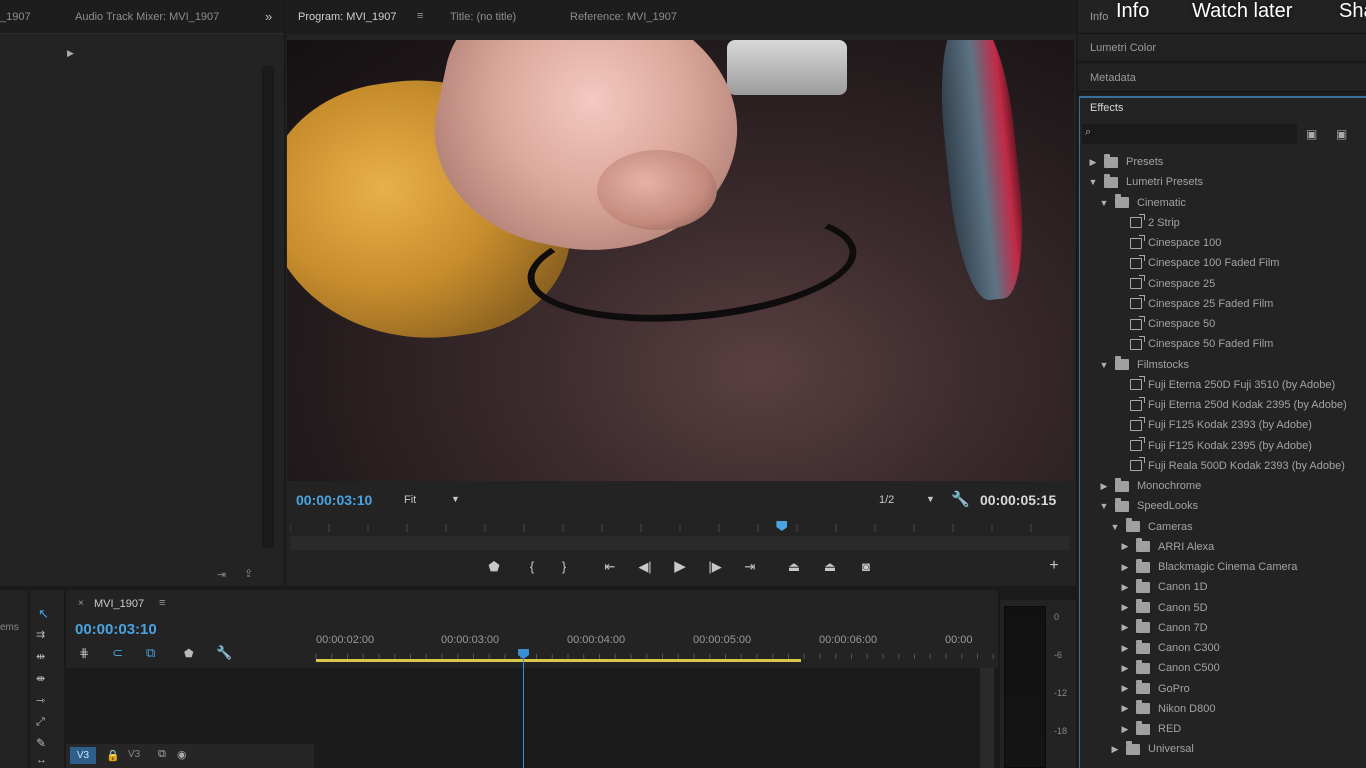  I want to click on slip-tool-icon: ↔, so click(41, 760).